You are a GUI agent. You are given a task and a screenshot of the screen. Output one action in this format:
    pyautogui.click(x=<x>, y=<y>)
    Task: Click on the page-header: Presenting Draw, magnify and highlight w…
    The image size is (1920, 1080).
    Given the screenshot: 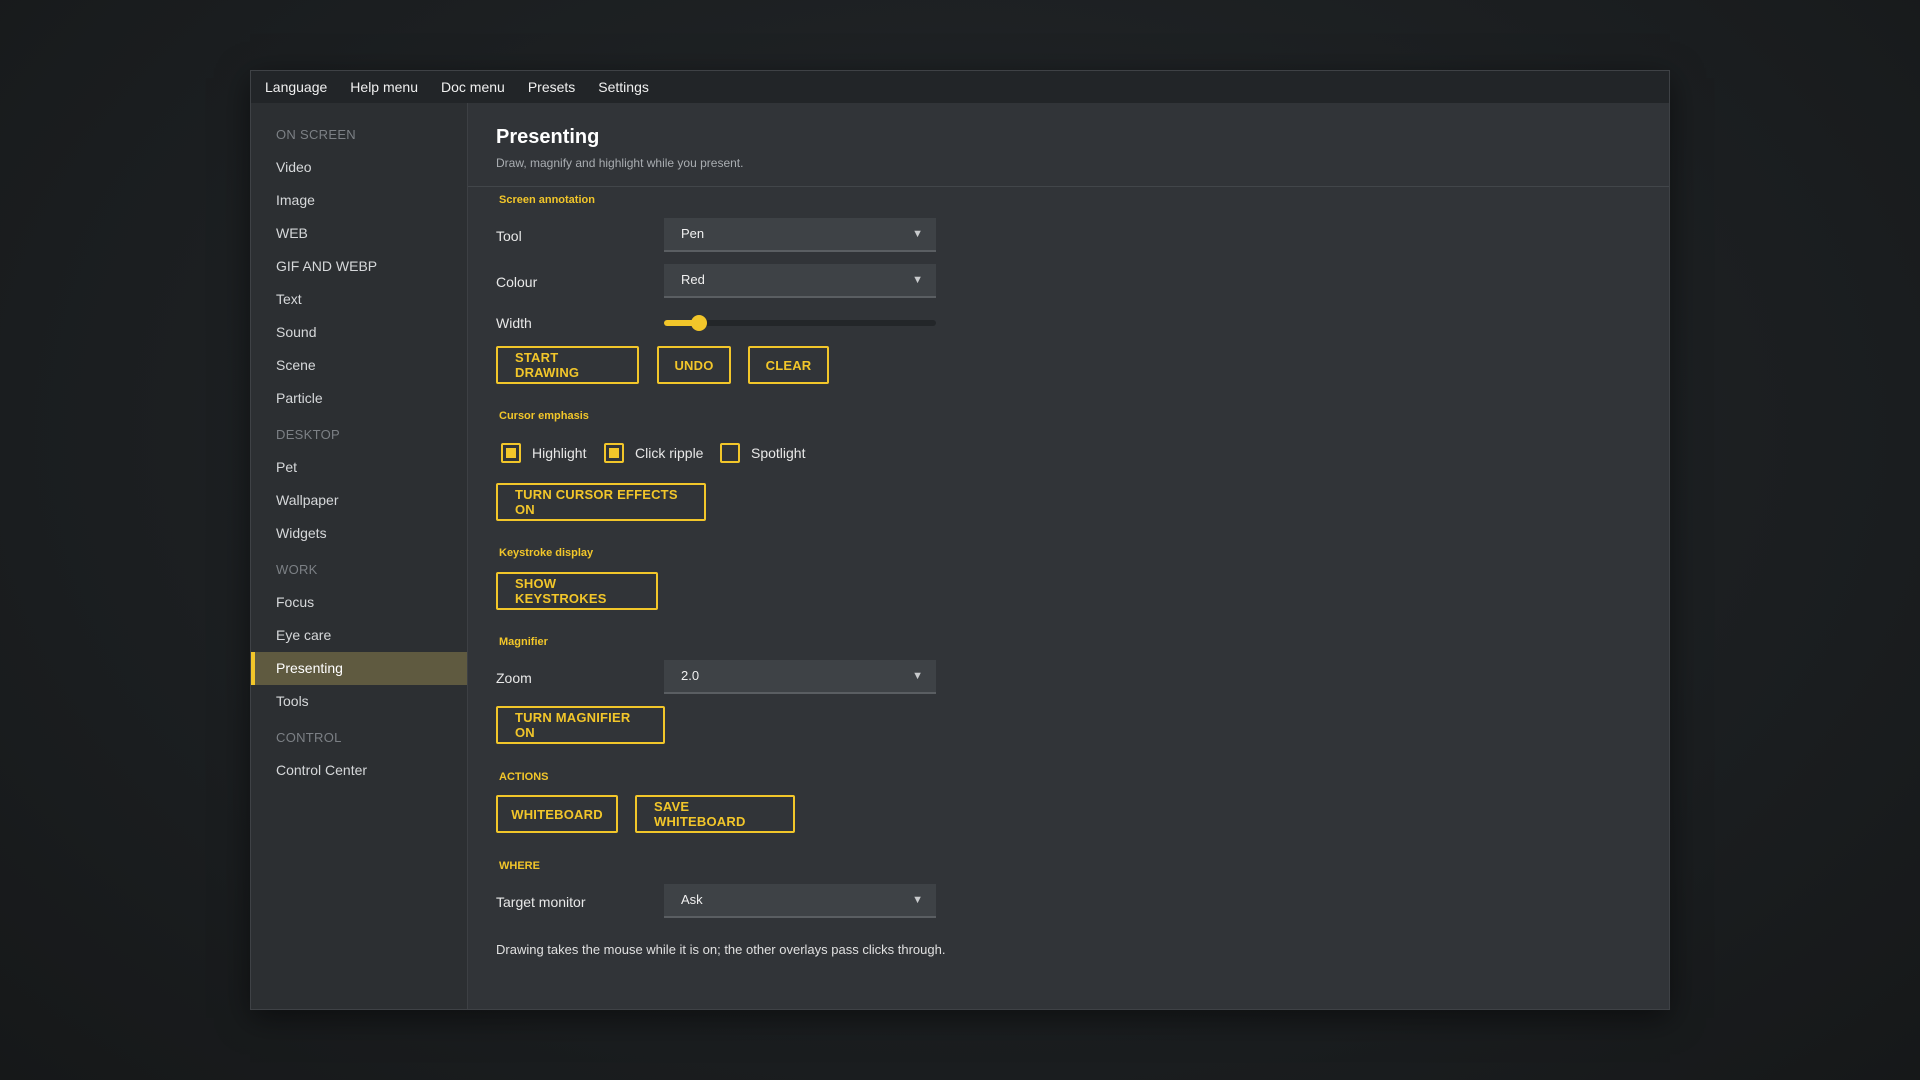 What is the action you would take?
    pyautogui.click(x=1068, y=145)
    